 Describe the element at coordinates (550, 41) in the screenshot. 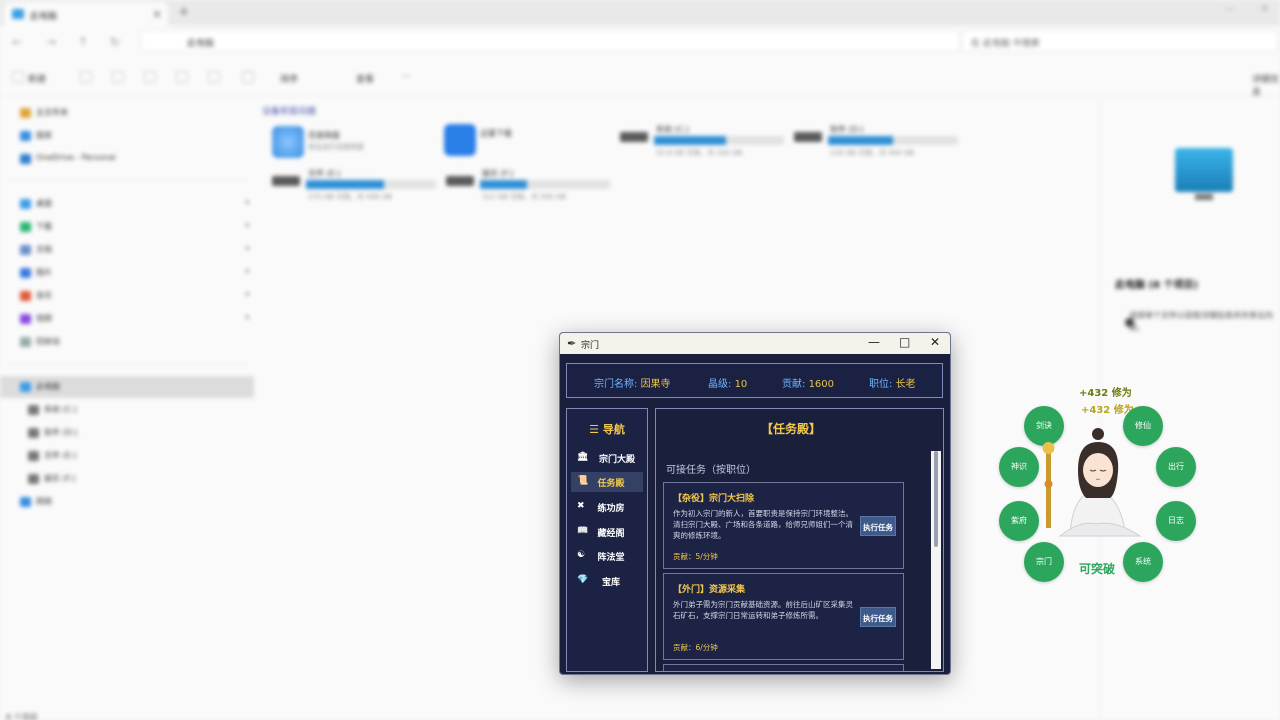

I see `path-field: 此电脑` at that location.